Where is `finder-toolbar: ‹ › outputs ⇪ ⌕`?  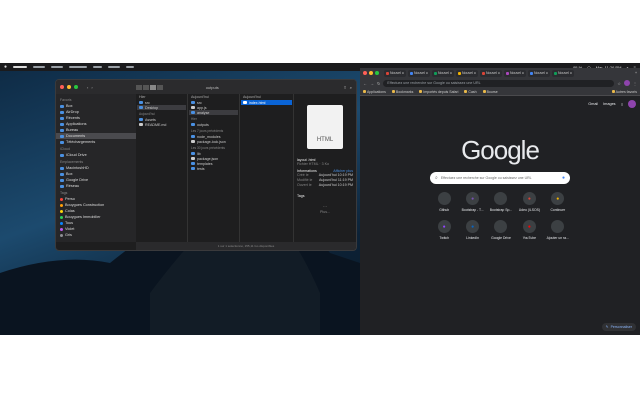 finder-toolbar: ‹ › outputs ⇪ ⌕ is located at coordinates (206, 87).